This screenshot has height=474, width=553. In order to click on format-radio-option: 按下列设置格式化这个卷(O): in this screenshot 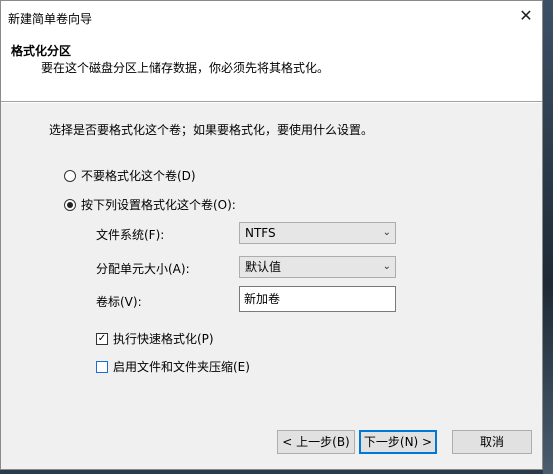, I will do `click(150, 204)`.